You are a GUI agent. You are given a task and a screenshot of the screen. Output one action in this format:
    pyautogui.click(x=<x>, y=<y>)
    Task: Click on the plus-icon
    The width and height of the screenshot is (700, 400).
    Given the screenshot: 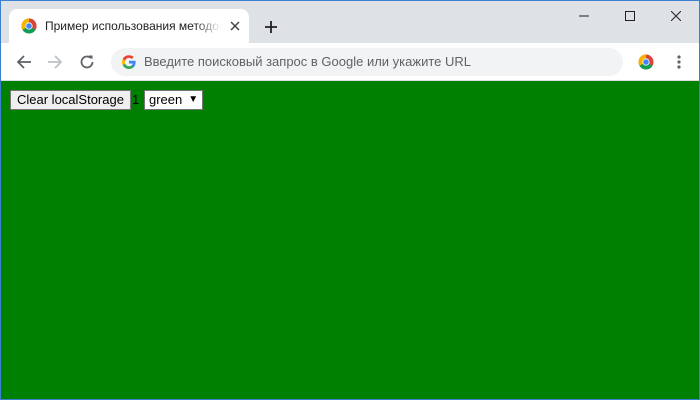 What is the action you would take?
    pyautogui.click(x=271, y=27)
    